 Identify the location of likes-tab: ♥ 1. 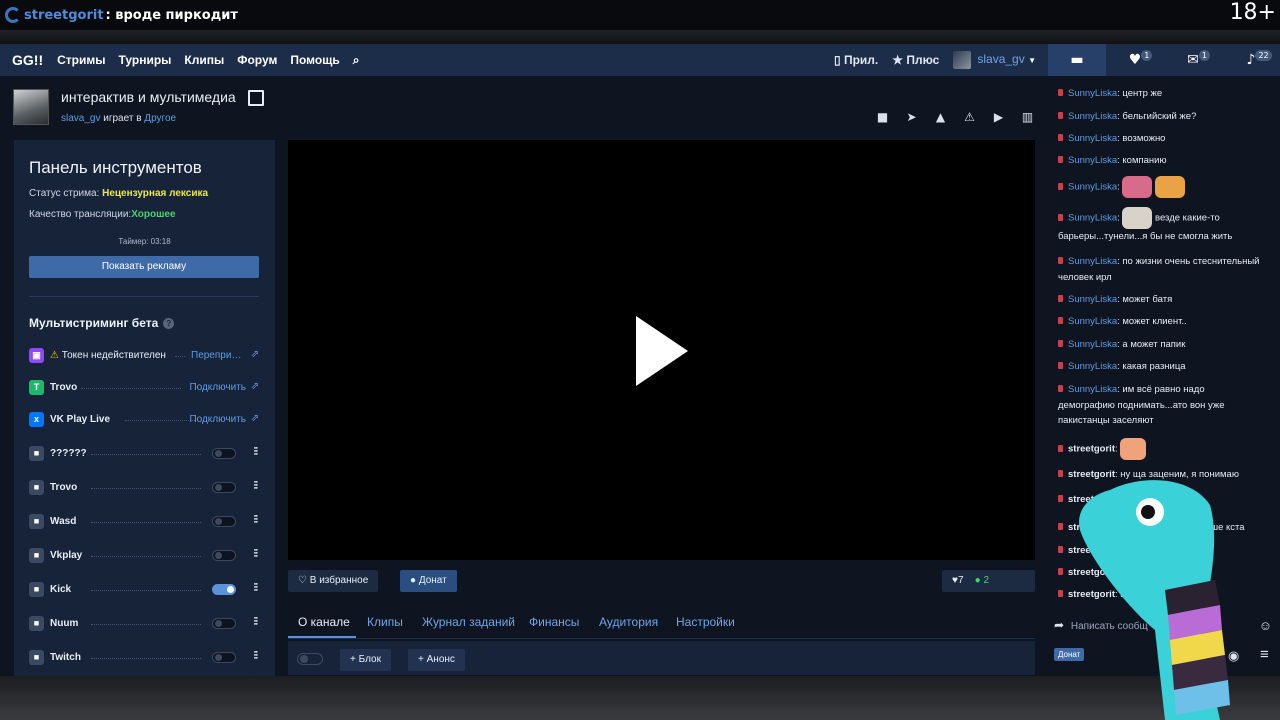
(1135, 60).